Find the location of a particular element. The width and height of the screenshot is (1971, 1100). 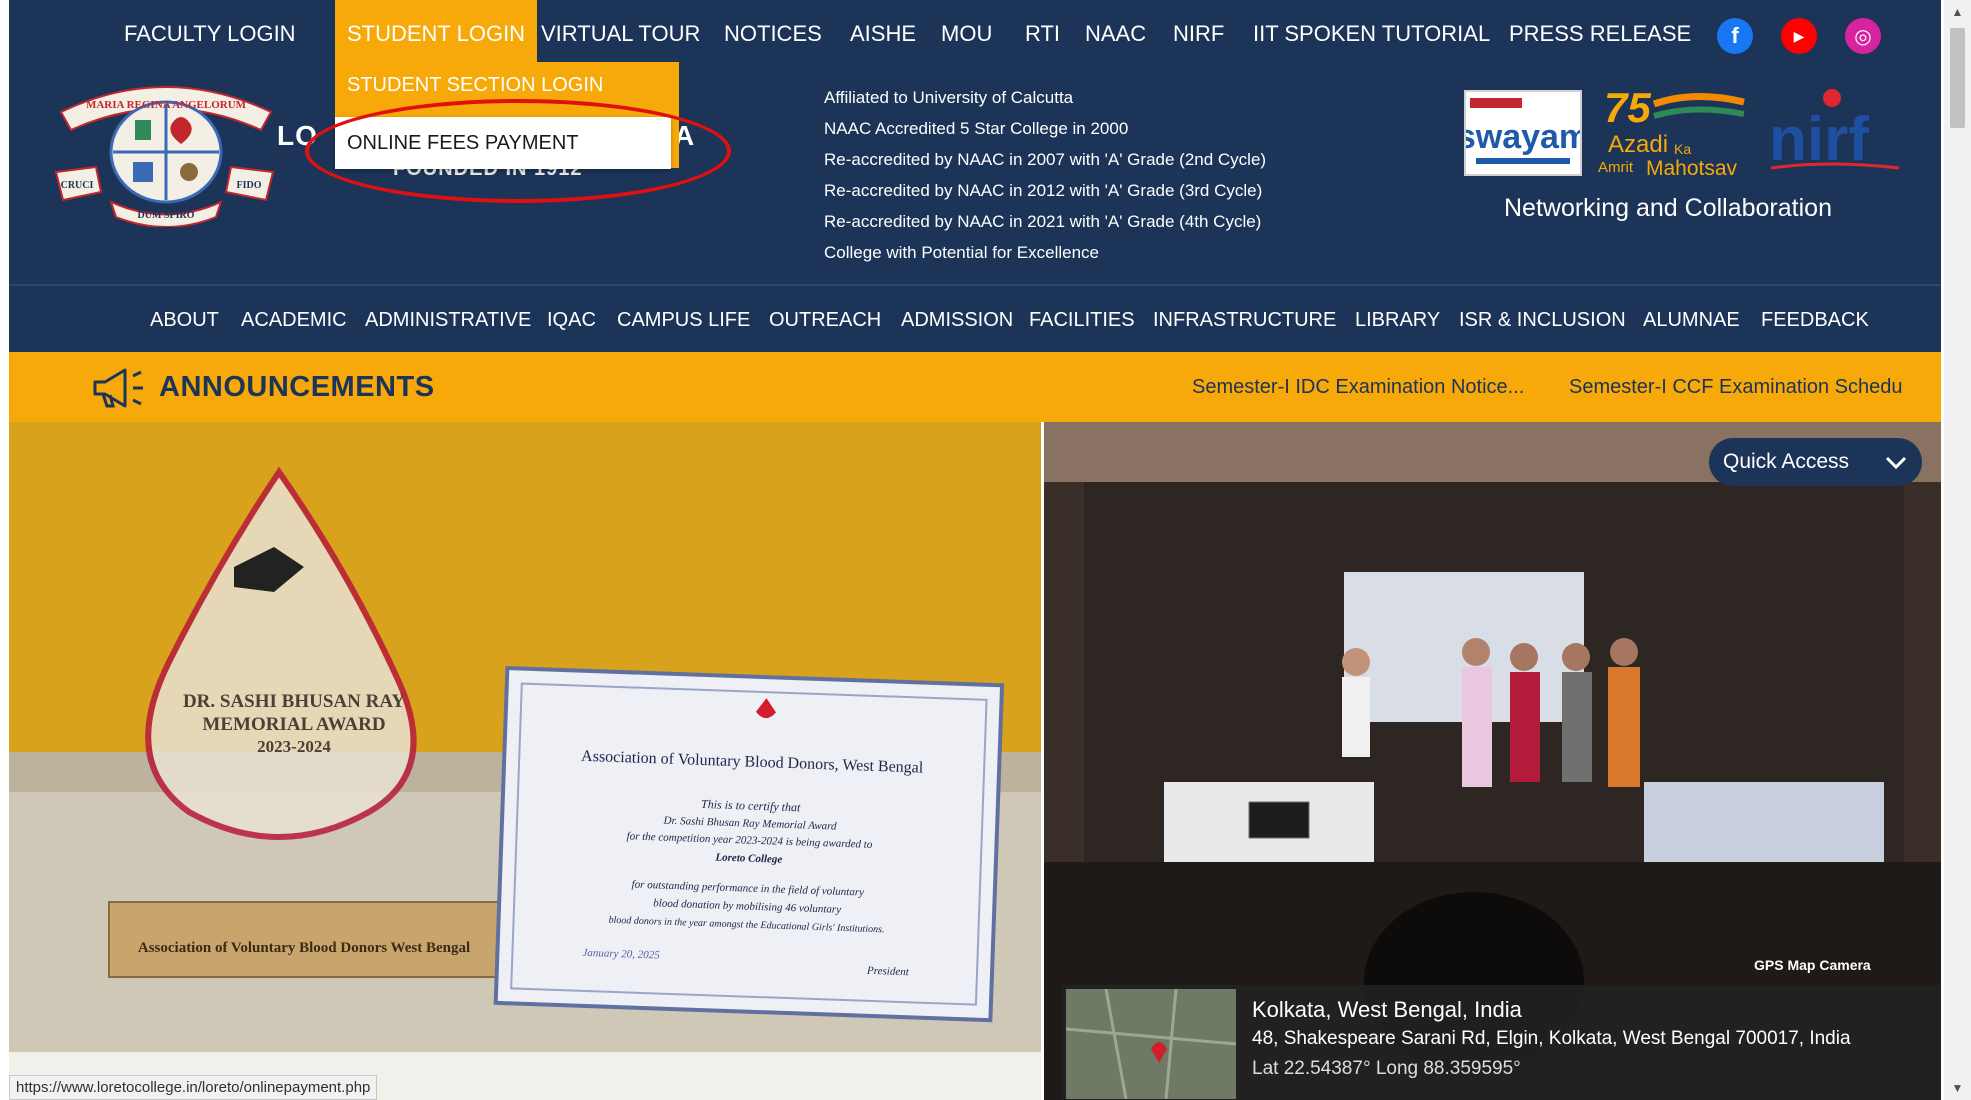

swayam-logo: swayam is located at coordinates (1523, 133).